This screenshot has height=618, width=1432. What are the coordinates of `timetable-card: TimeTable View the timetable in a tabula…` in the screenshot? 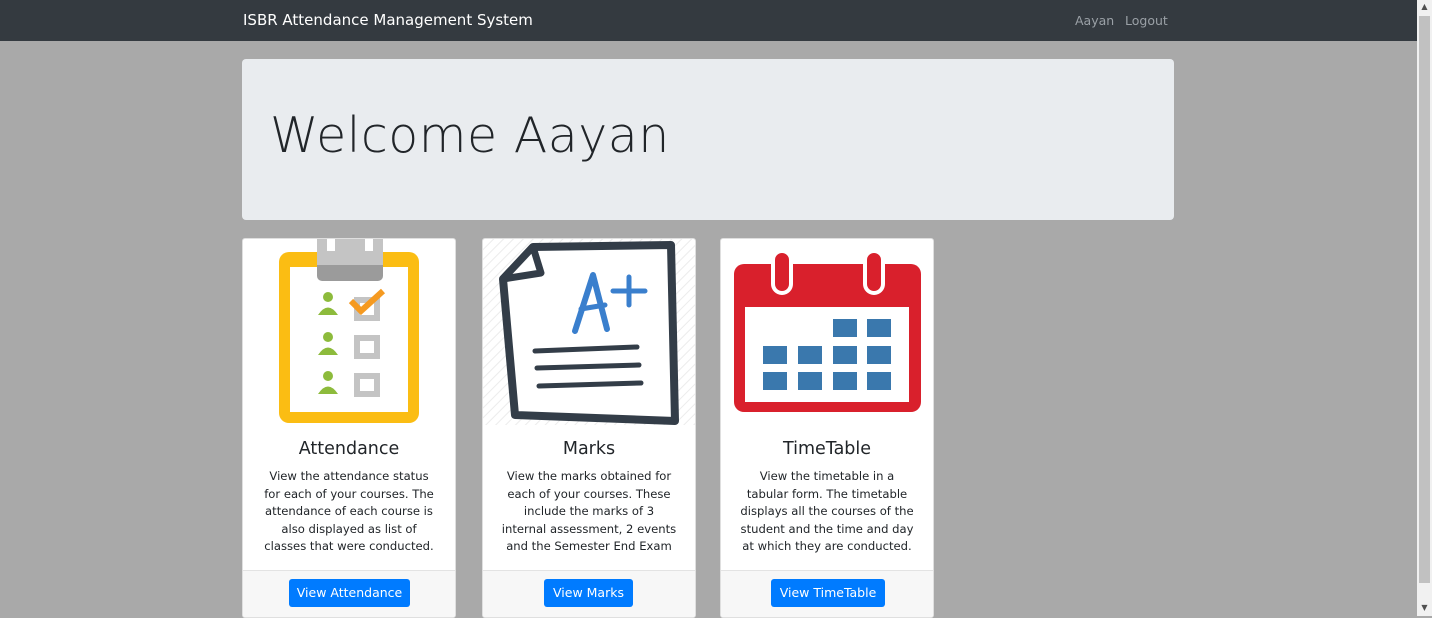 It's located at (827, 428).